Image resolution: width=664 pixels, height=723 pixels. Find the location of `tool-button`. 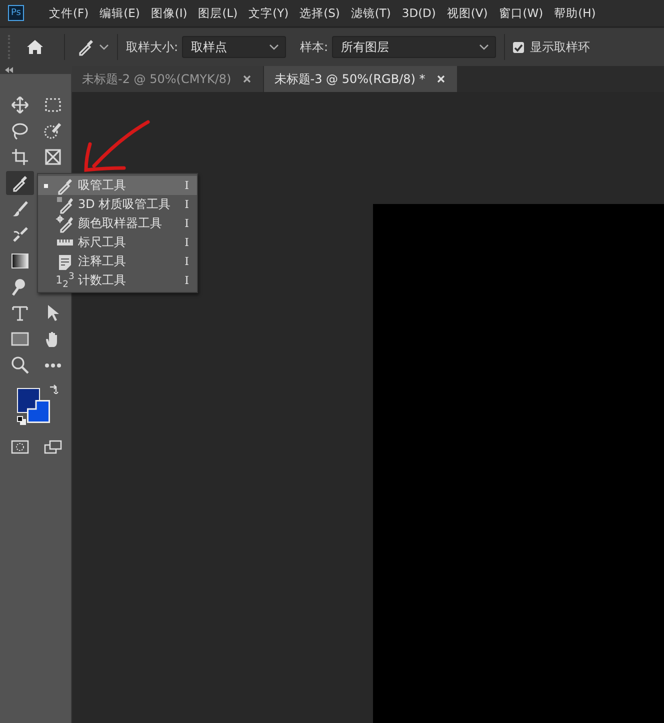

tool-button is located at coordinates (20, 183).